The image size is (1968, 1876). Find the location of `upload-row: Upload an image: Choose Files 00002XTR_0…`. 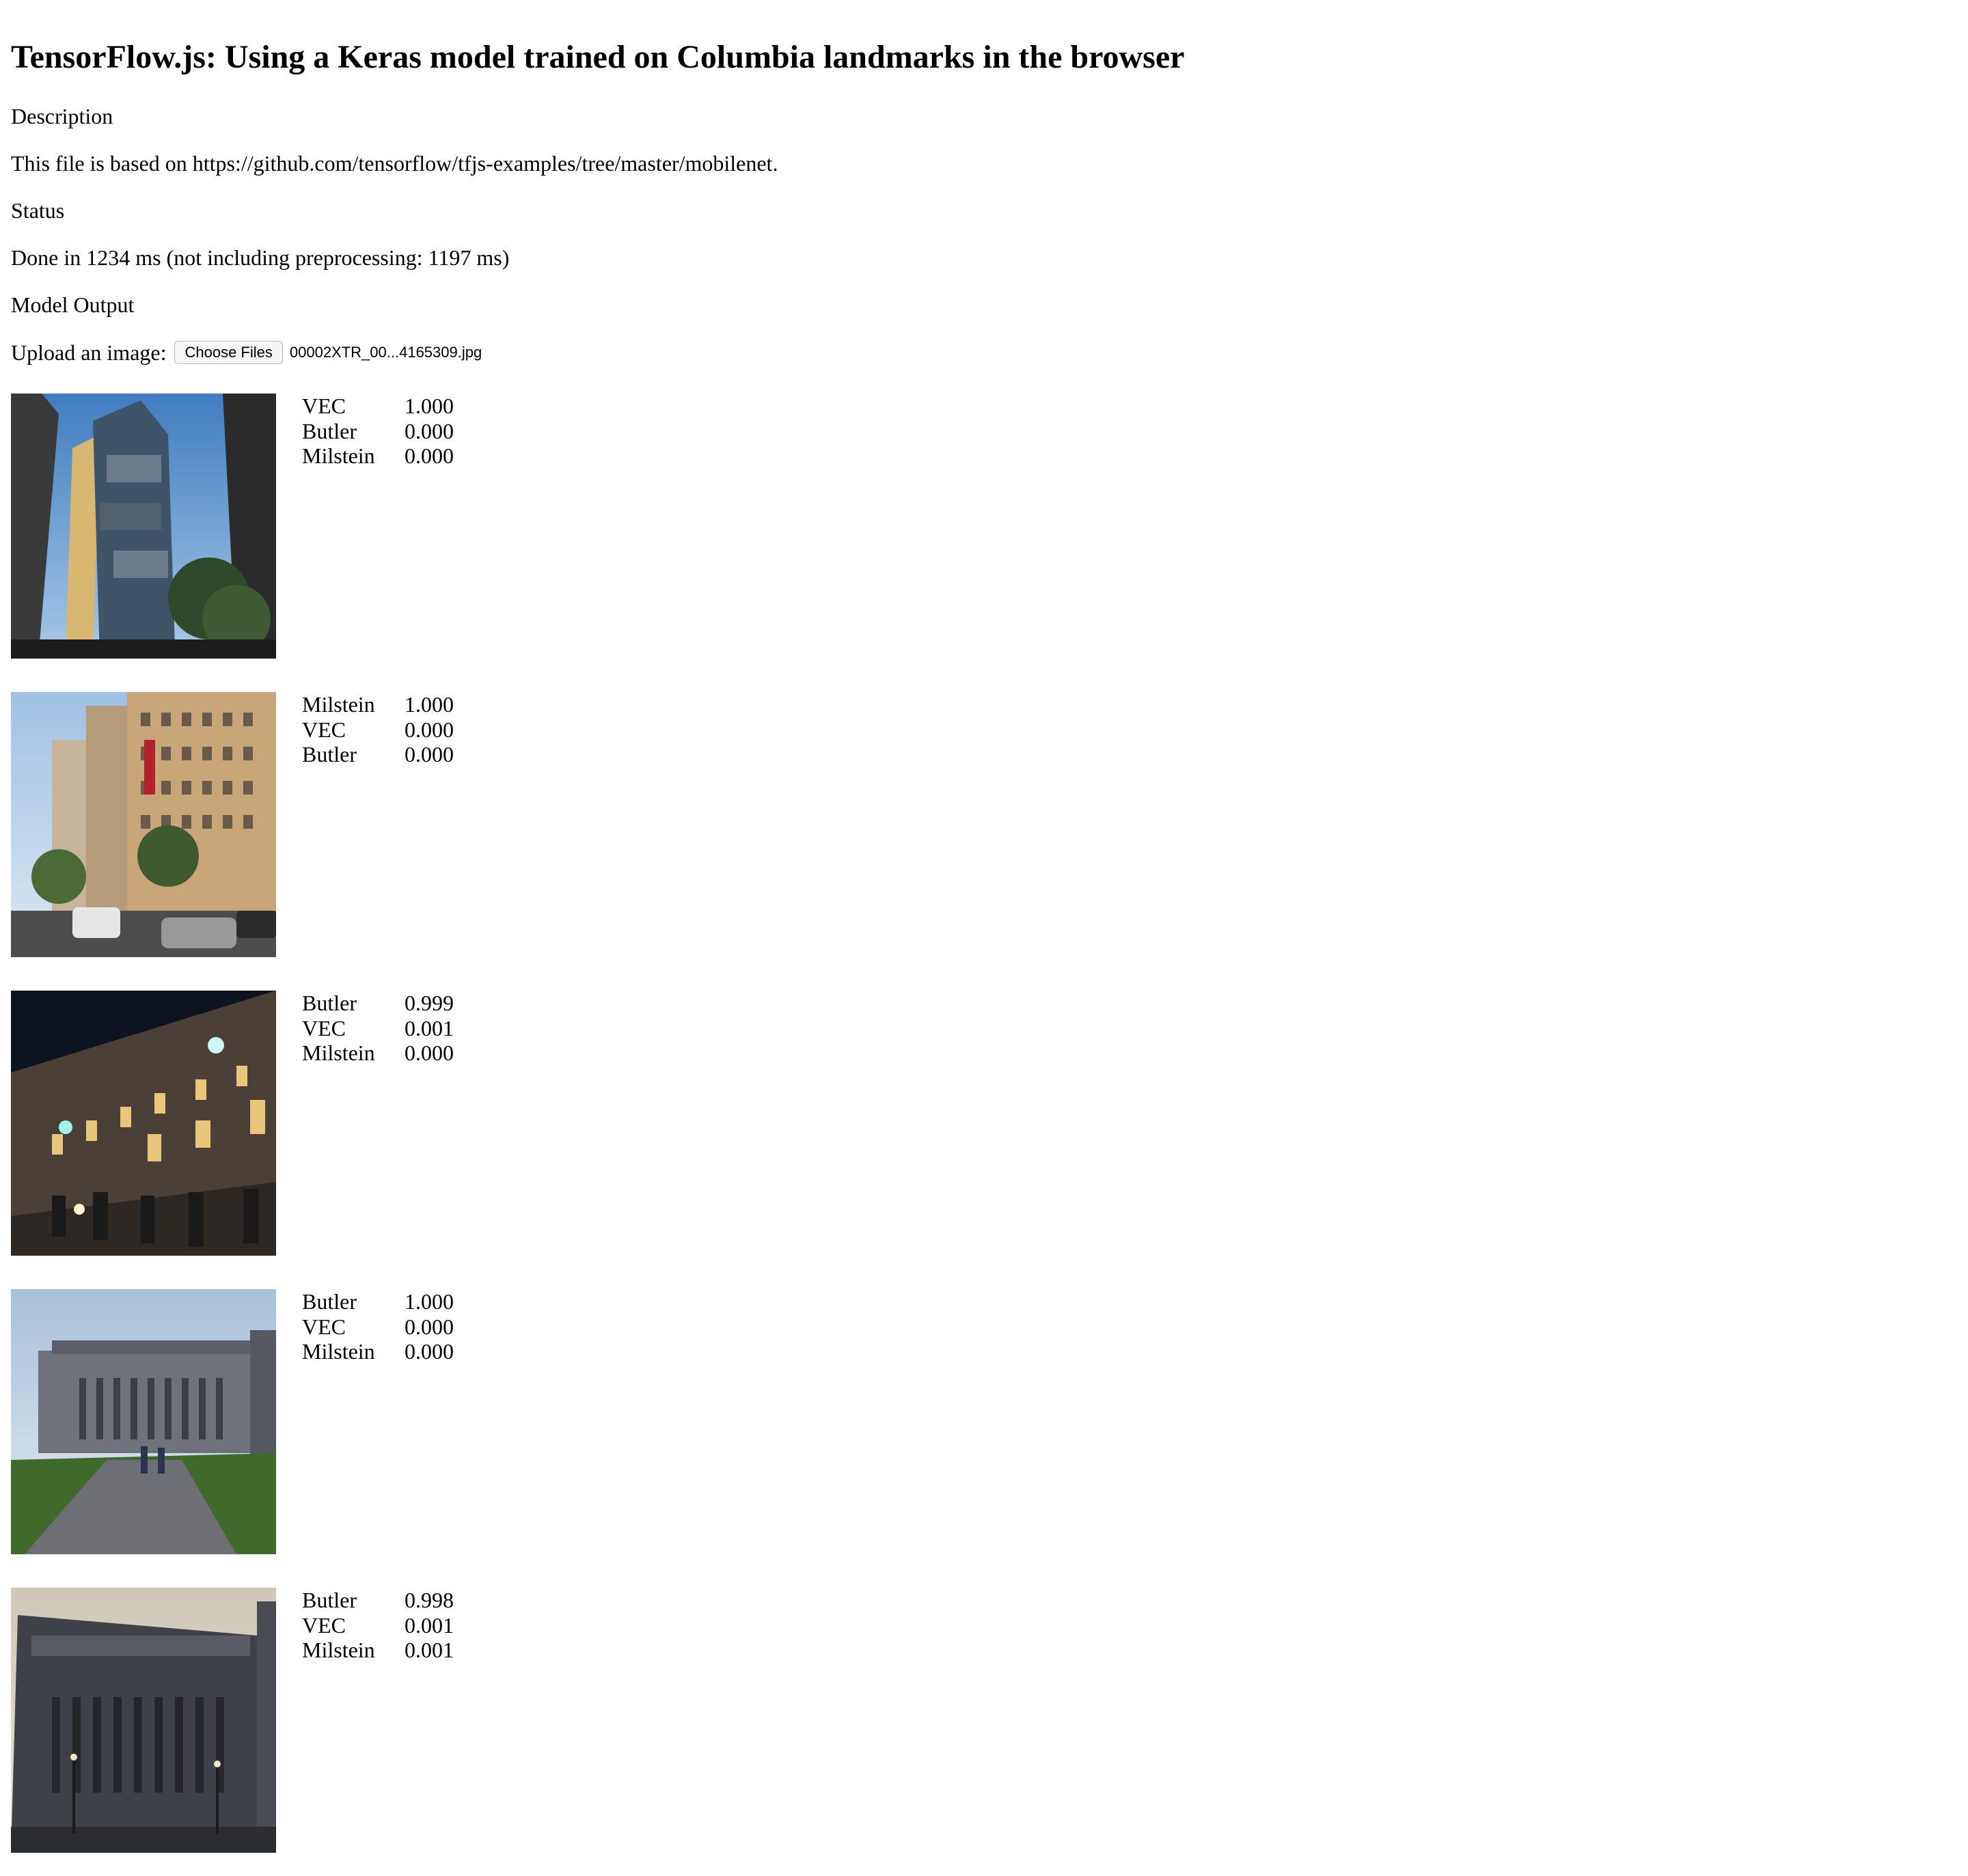

upload-row: Upload an image: Choose Files 00002XTR_0… is located at coordinates (247, 353).